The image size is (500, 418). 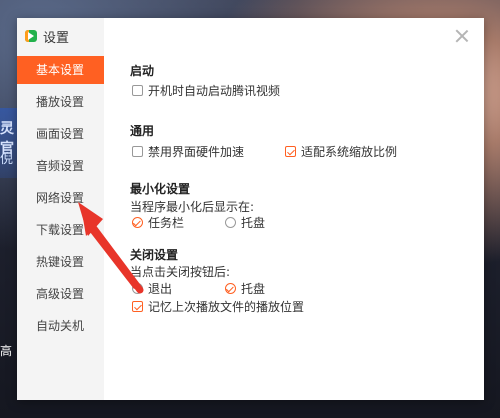 What do you see at coordinates (60, 262) in the screenshot?
I see `sidebar-item-hotkeys: 热键设置` at bounding box center [60, 262].